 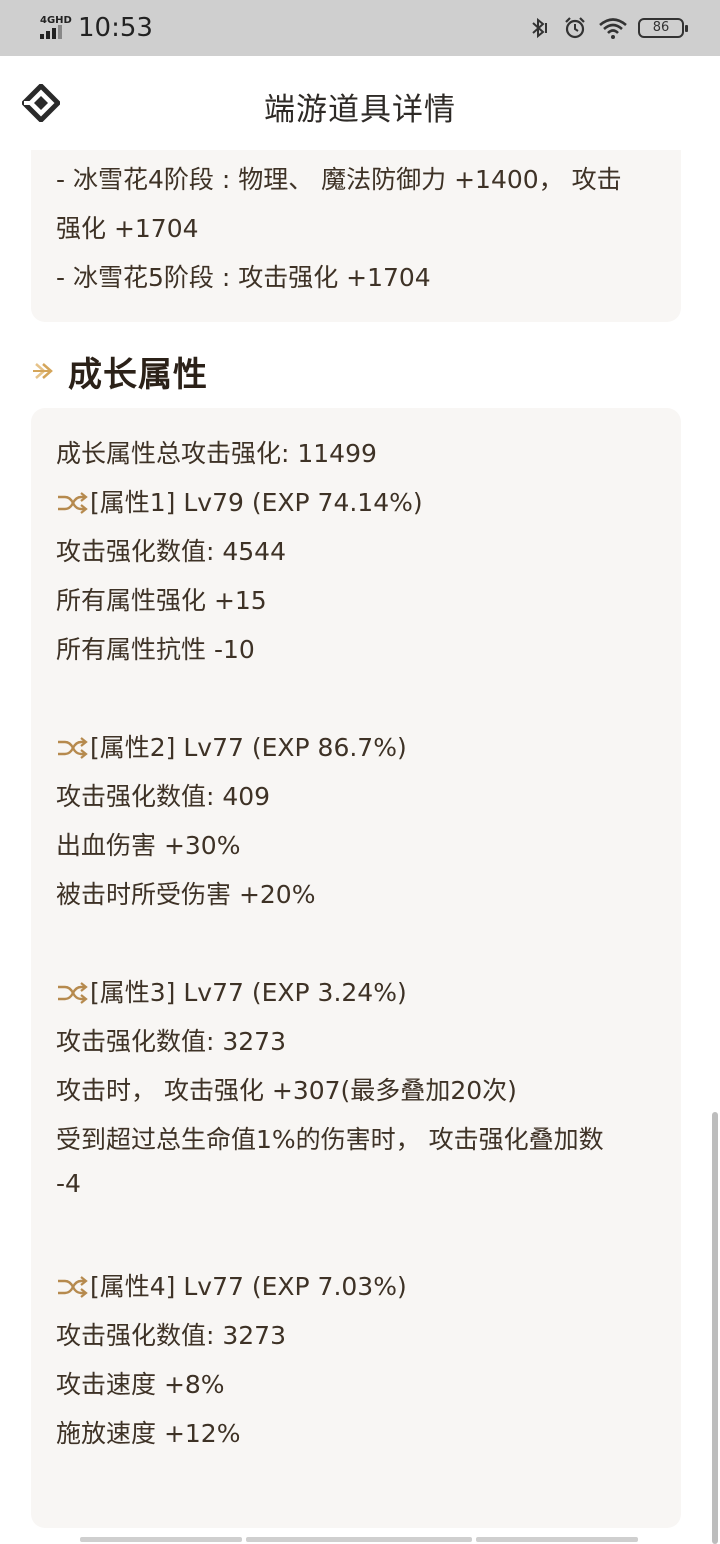 I want to click on growth-section-title: 成长属性, so click(x=120, y=371).